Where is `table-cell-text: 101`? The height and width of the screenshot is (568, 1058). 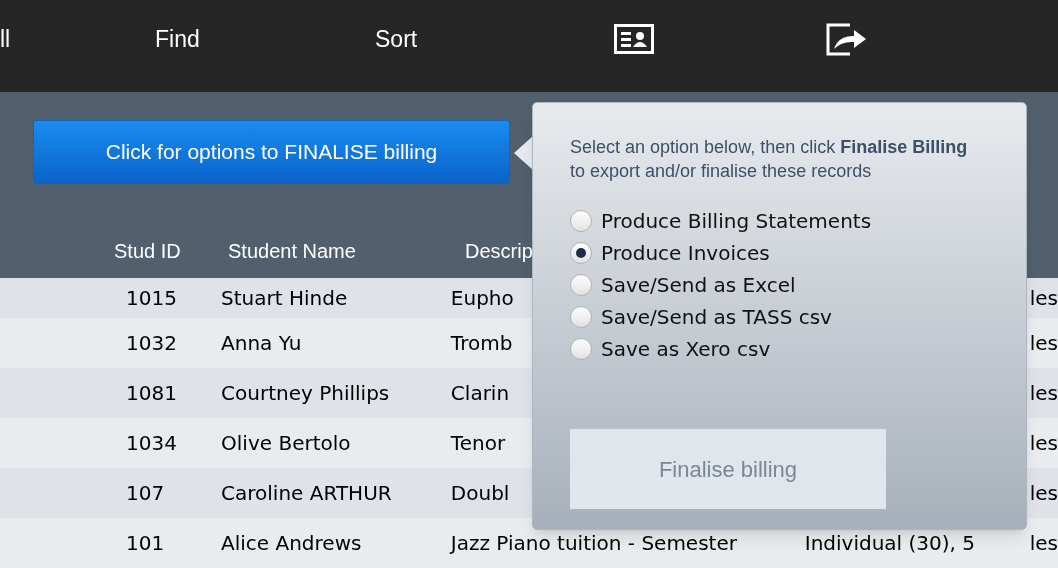
table-cell-text: 101 is located at coordinates (146, 543).